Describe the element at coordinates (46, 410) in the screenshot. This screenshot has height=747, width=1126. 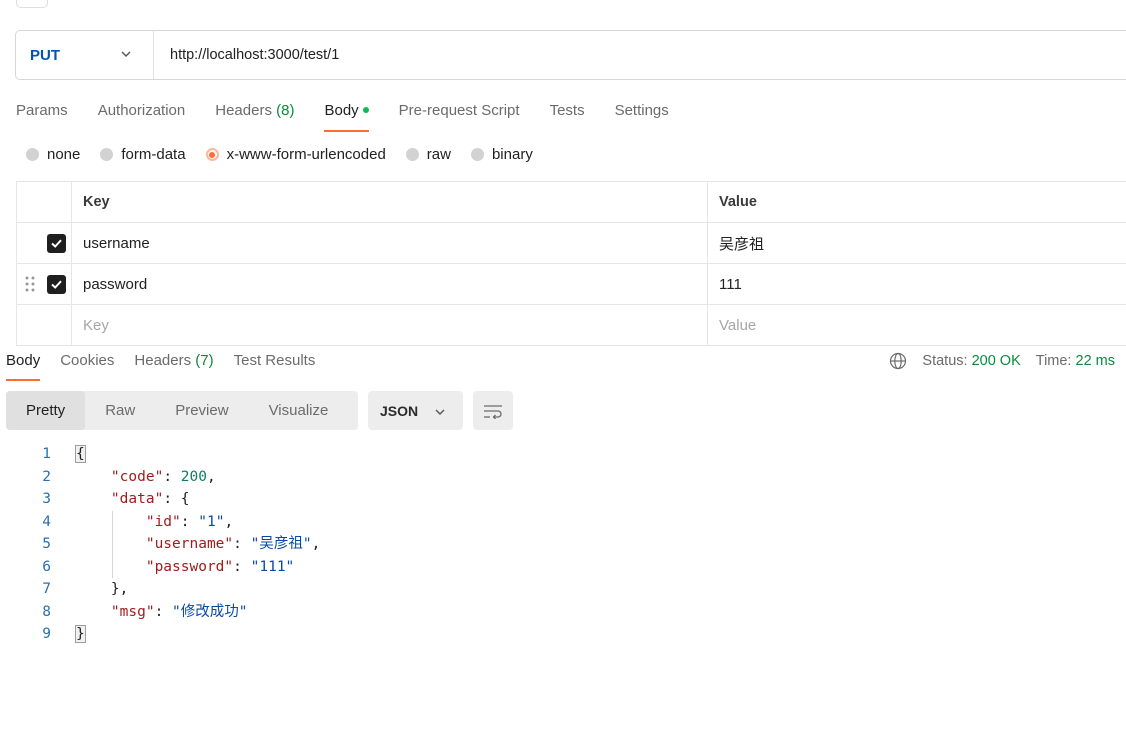
I see `view-mode-pretty: Pretty` at that location.